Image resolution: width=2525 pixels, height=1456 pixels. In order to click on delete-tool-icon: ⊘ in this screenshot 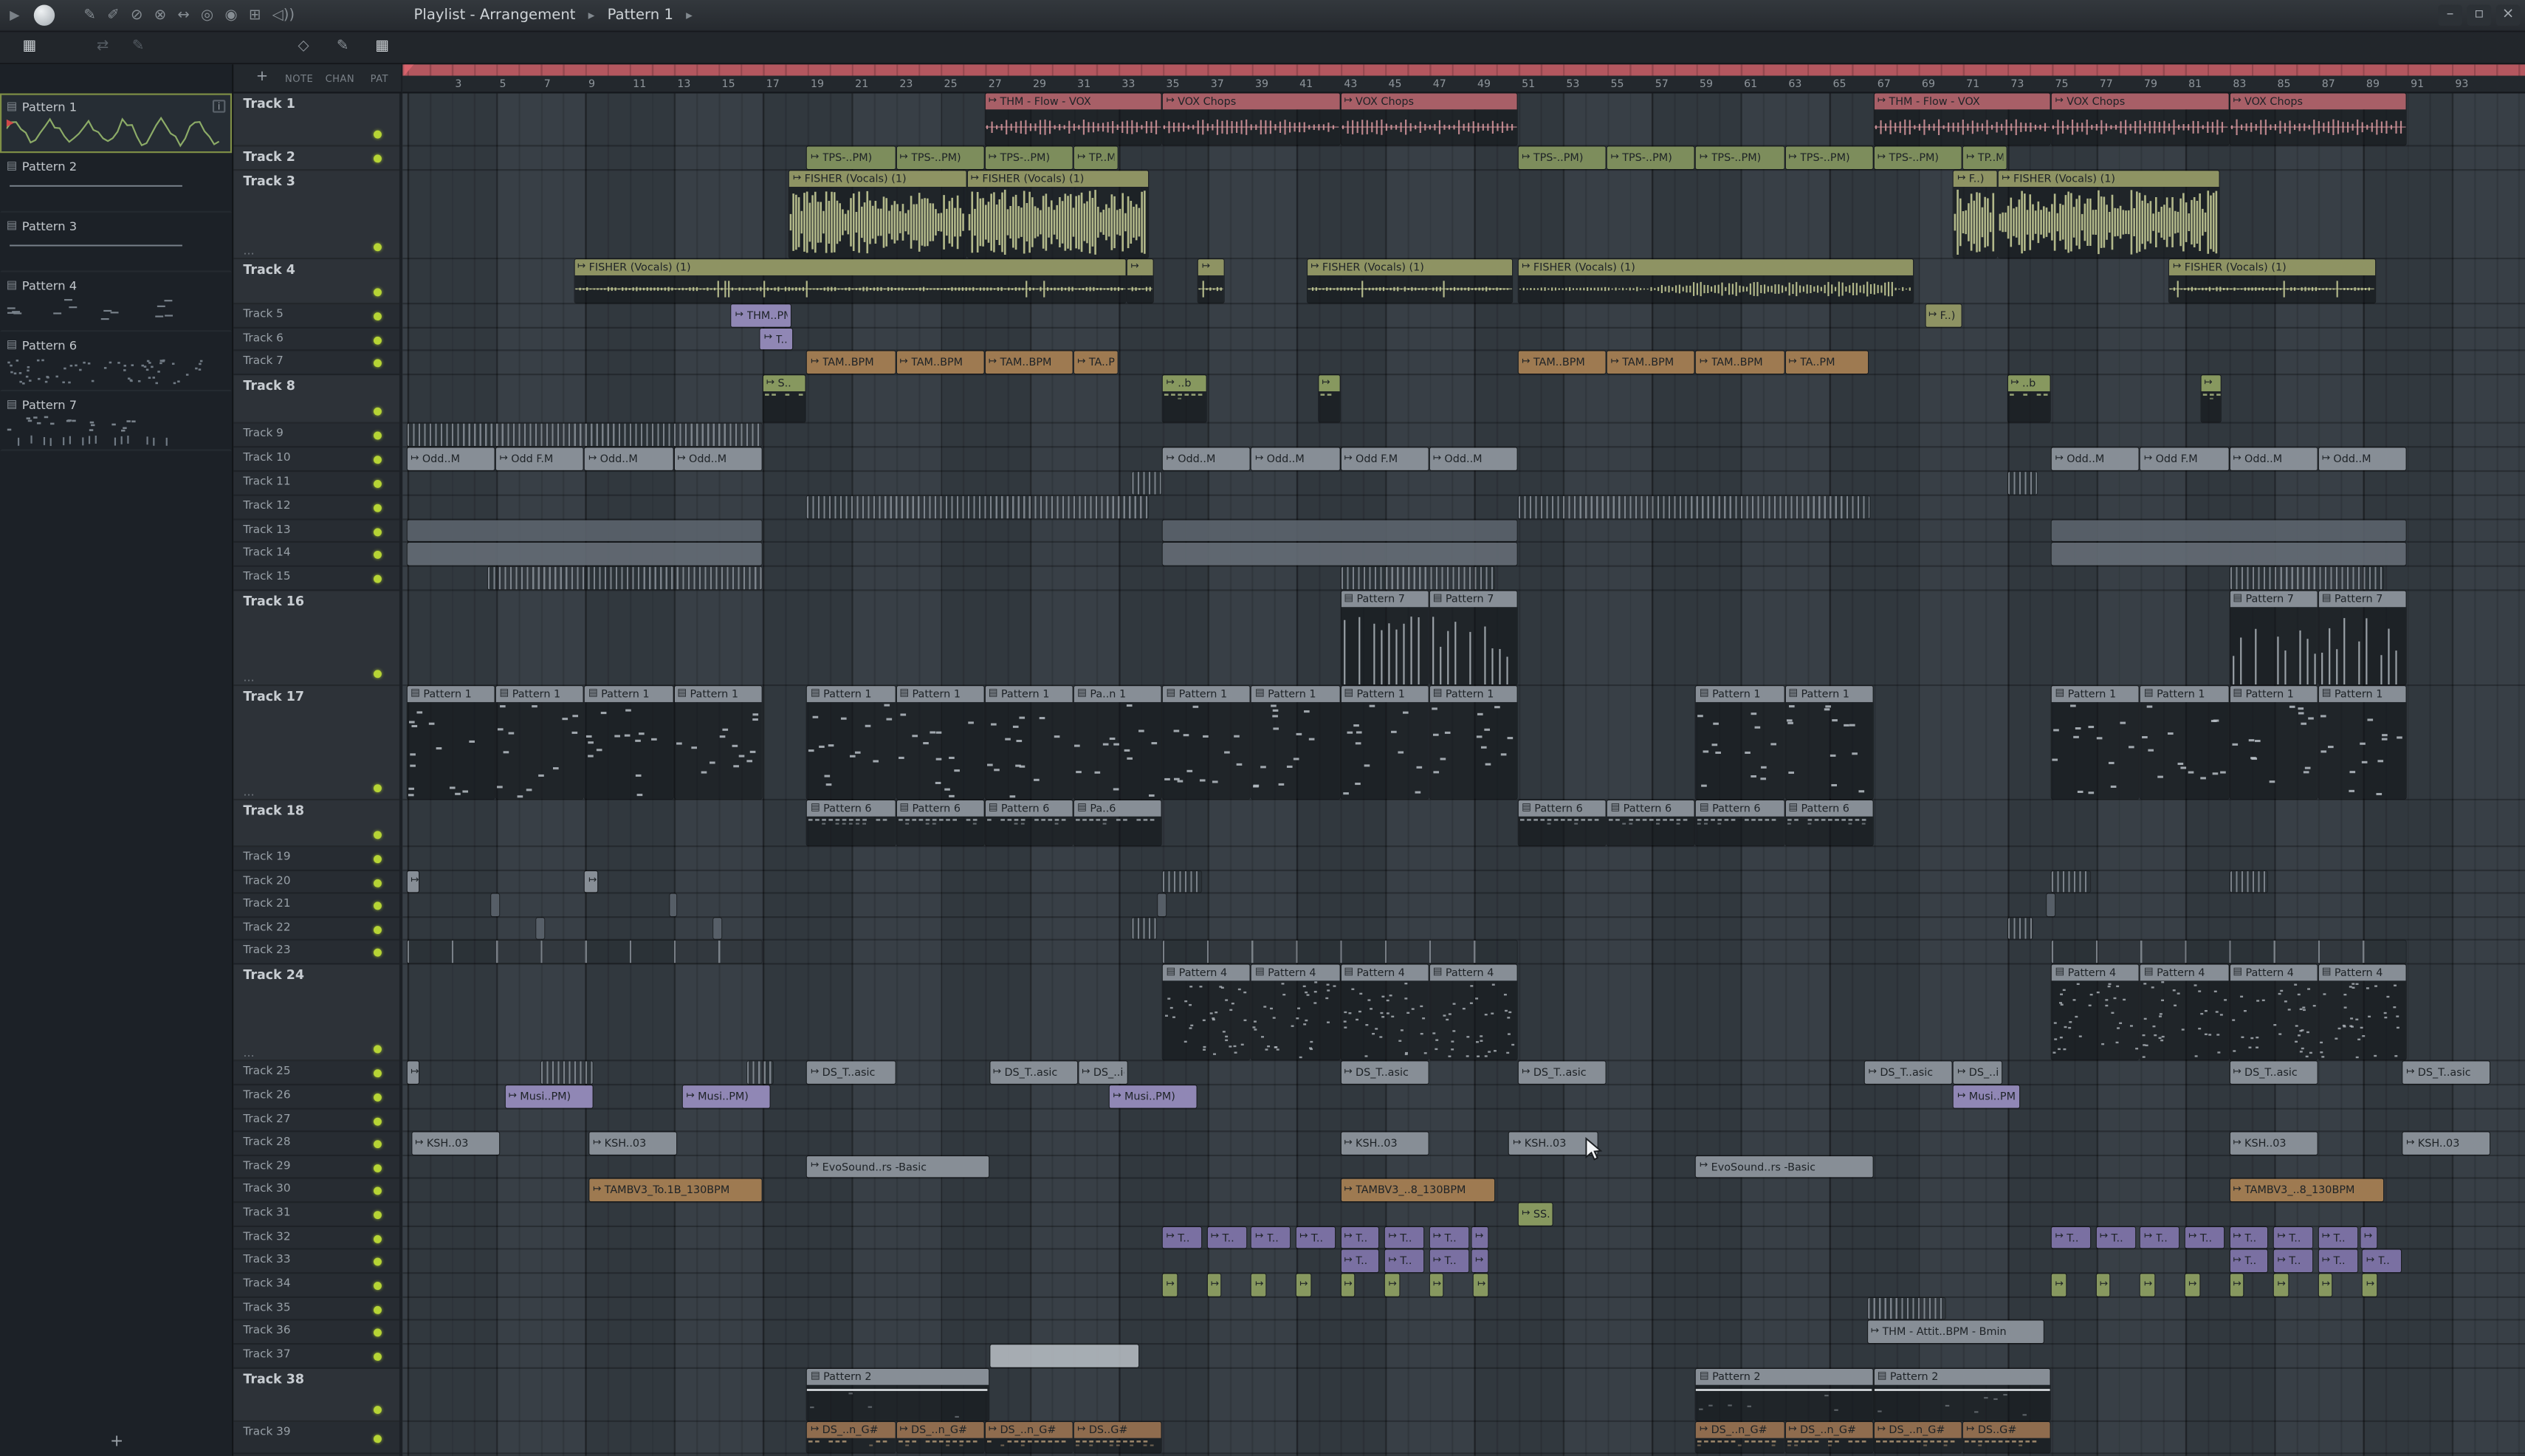, I will do `click(136, 16)`.